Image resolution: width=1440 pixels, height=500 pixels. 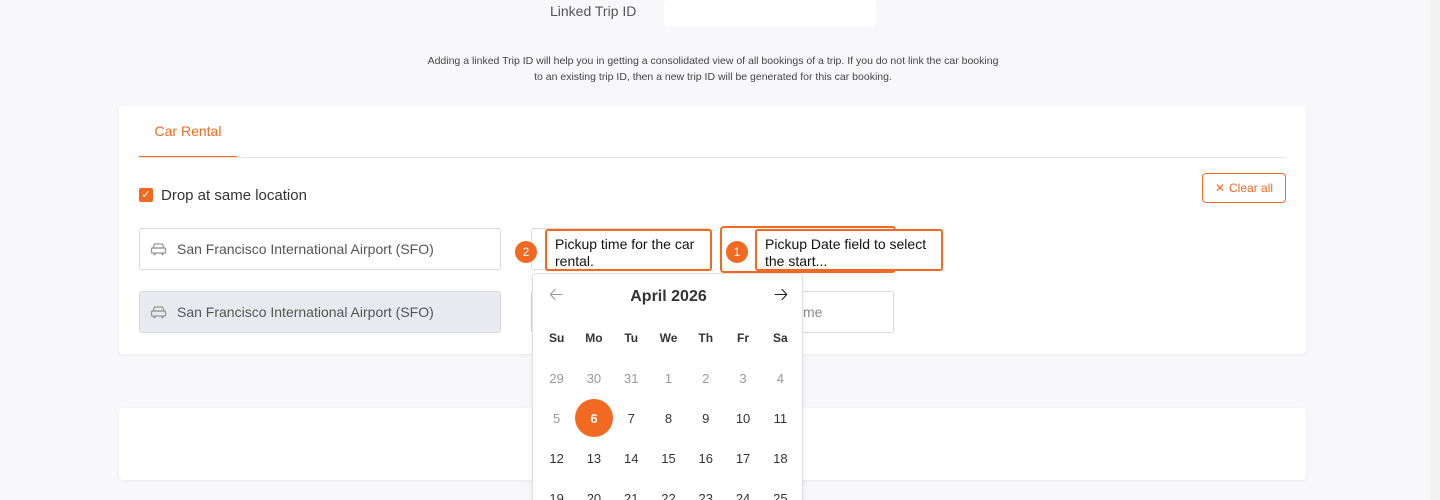 I want to click on calendar-day: 19, so click(x=556, y=489).